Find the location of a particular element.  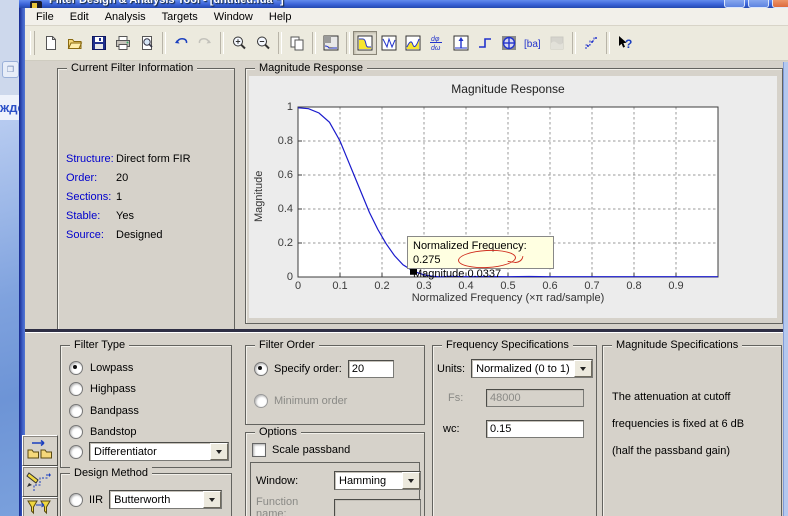

x-axis-ticks: 0 0.1 0.2 0.3 0.4 0.5 0.6 0.7 0.8 0.9 is located at coordinates (487, 286).